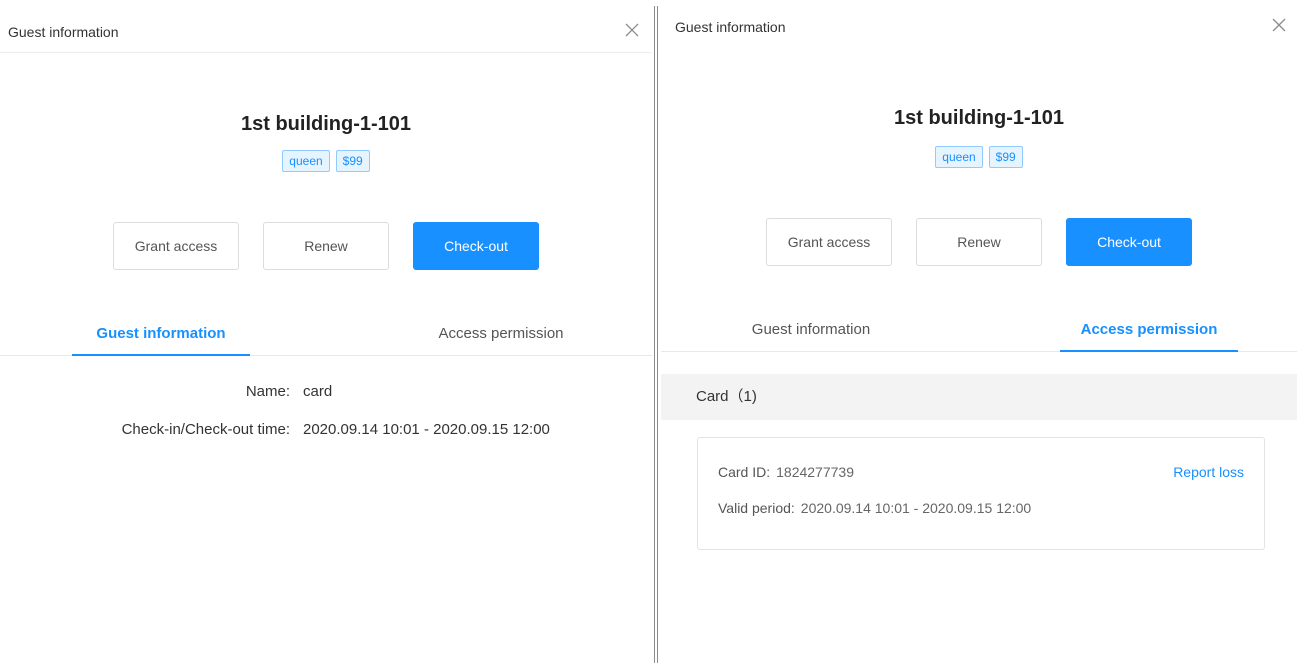  What do you see at coordinates (815, 472) in the screenshot?
I see `card-id-value: 1824277739` at bounding box center [815, 472].